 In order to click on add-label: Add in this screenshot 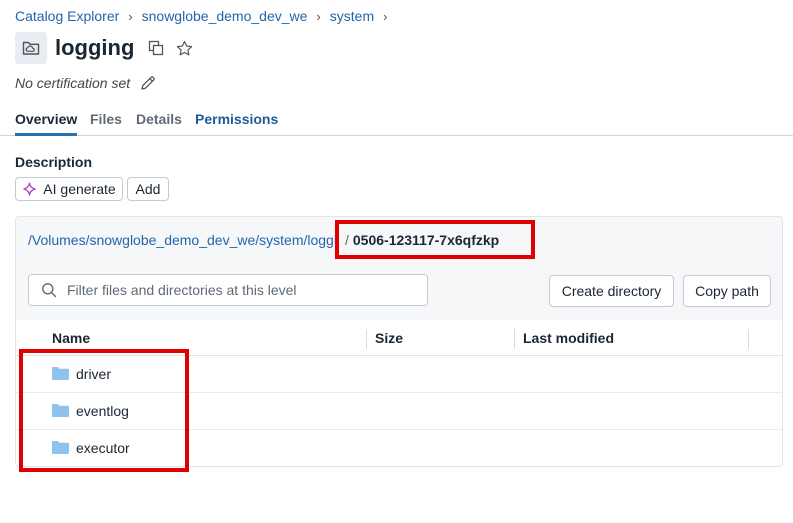, I will do `click(148, 189)`.